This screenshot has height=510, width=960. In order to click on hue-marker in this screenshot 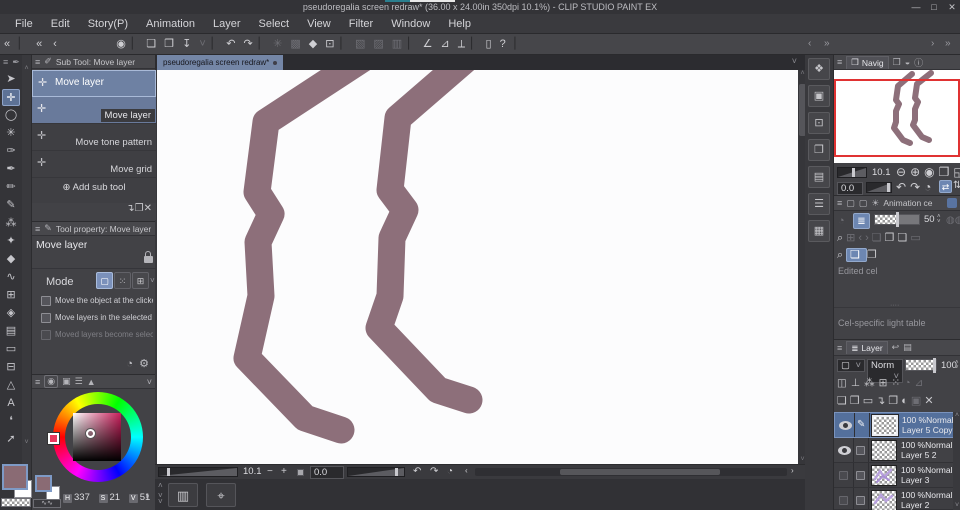, I will do `click(53, 438)`.